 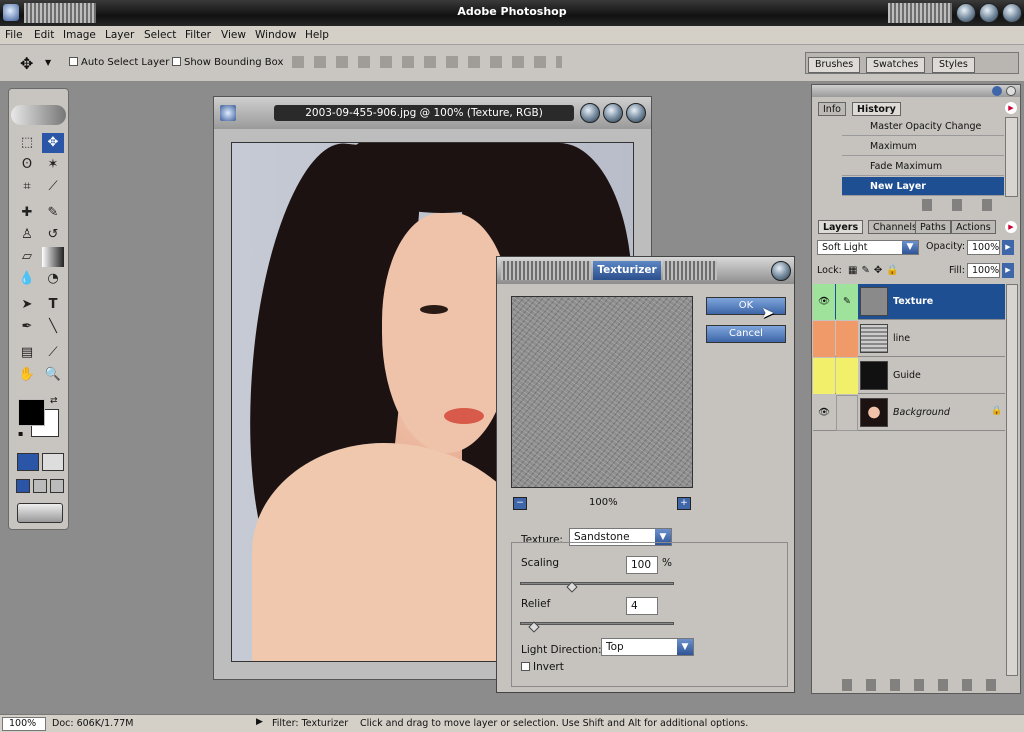 What do you see at coordinates (198, 35) in the screenshot?
I see `menu-filter: Filter` at bounding box center [198, 35].